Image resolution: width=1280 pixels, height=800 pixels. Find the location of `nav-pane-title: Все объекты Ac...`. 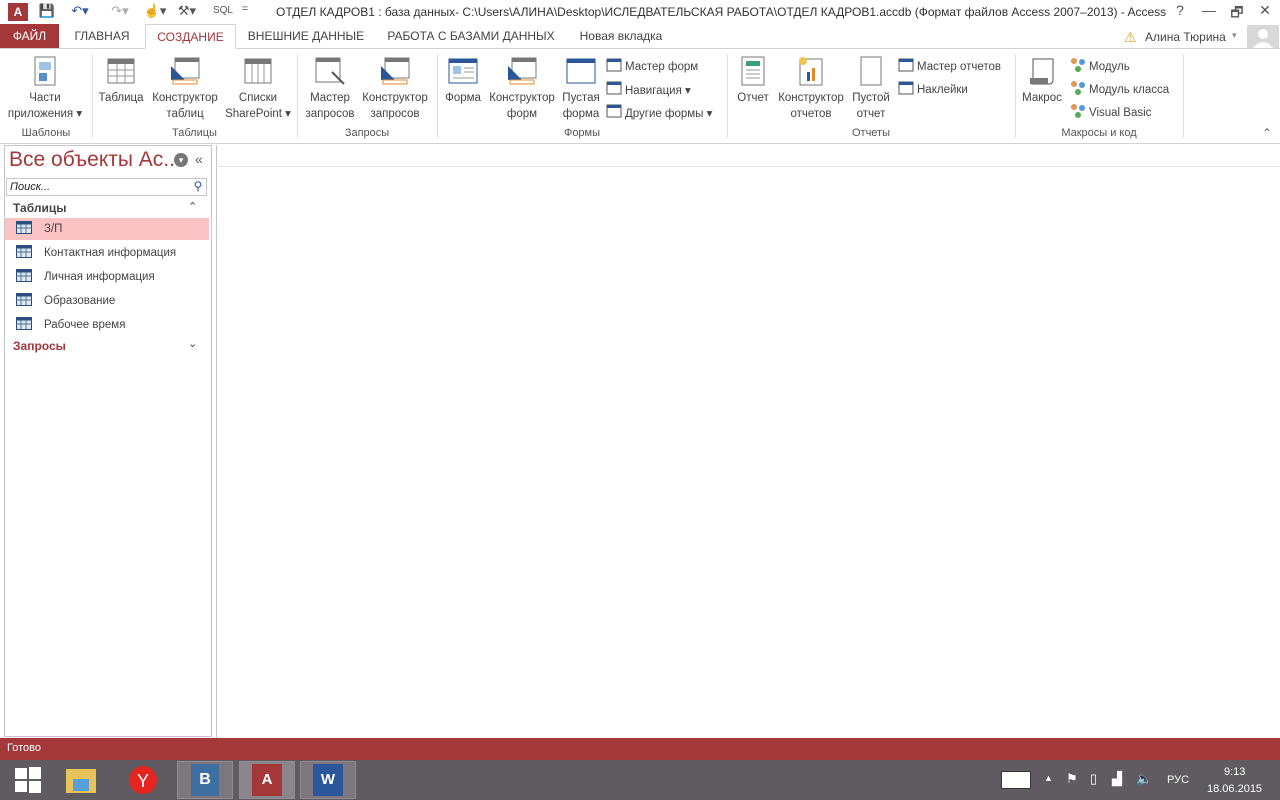

nav-pane-title: Все объекты Ac... is located at coordinates (95, 160).